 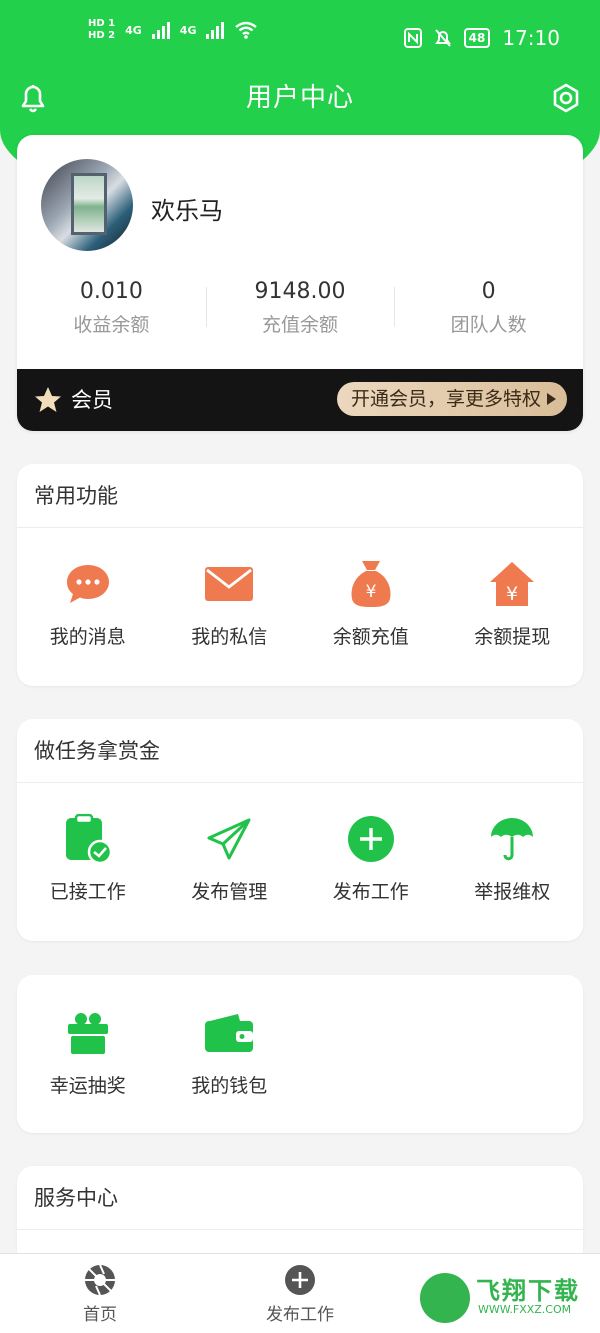 What do you see at coordinates (525, 1309) in the screenshot?
I see `watermark-url: WWW.FXXZ.COM` at bounding box center [525, 1309].